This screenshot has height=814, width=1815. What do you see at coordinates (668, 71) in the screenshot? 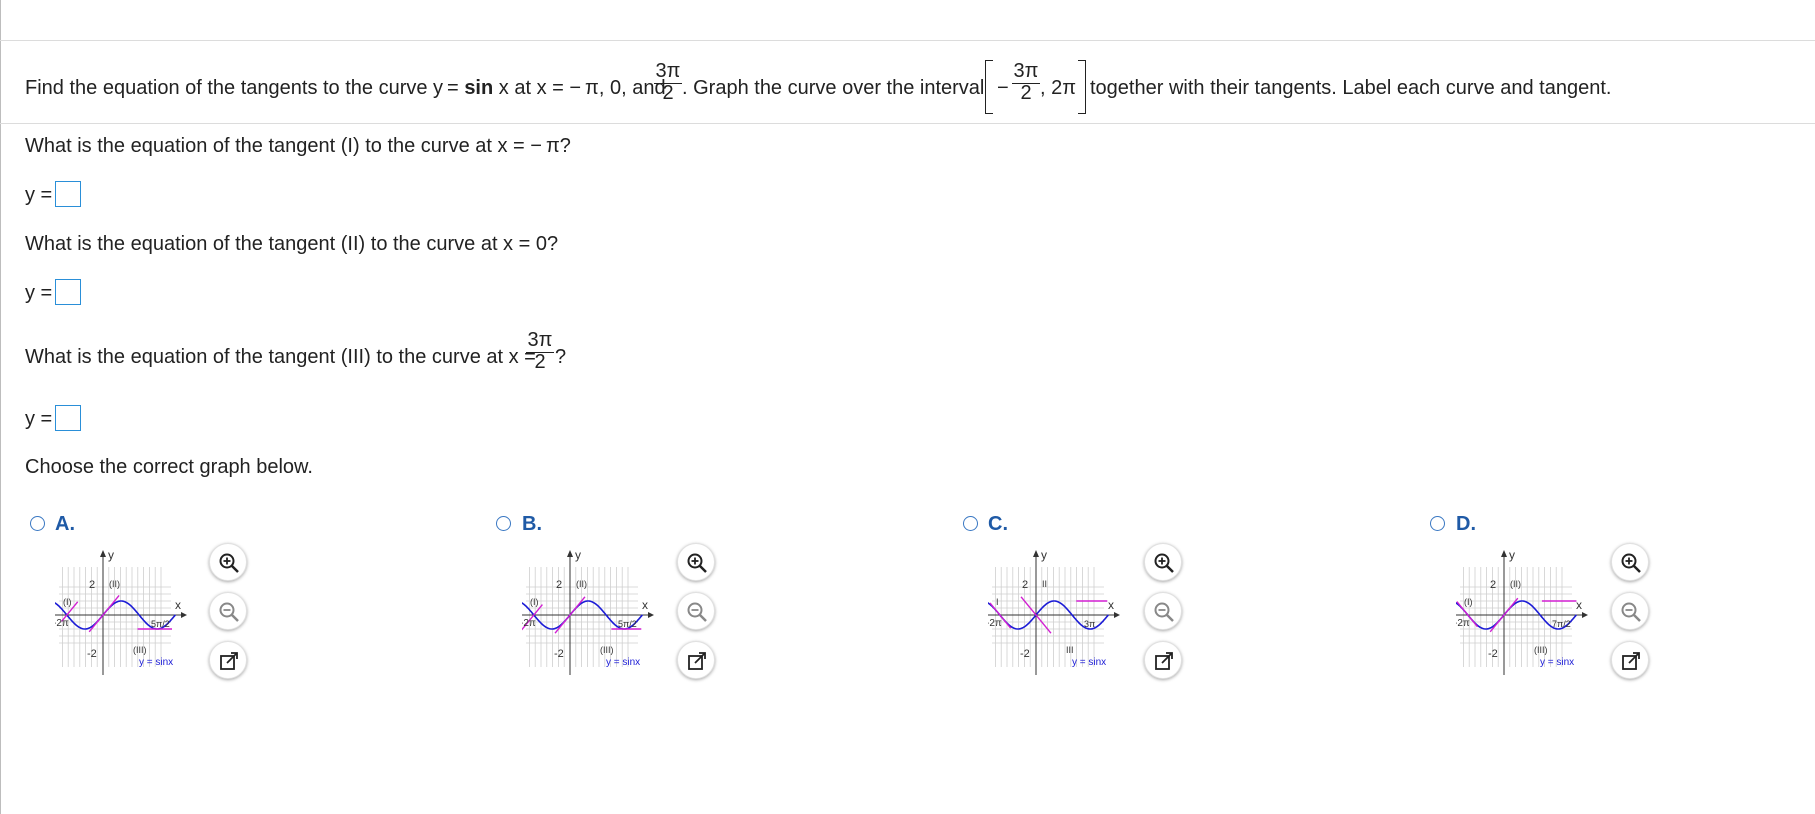
I see `question-frac-num: 3π` at bounding box center [668, 71].